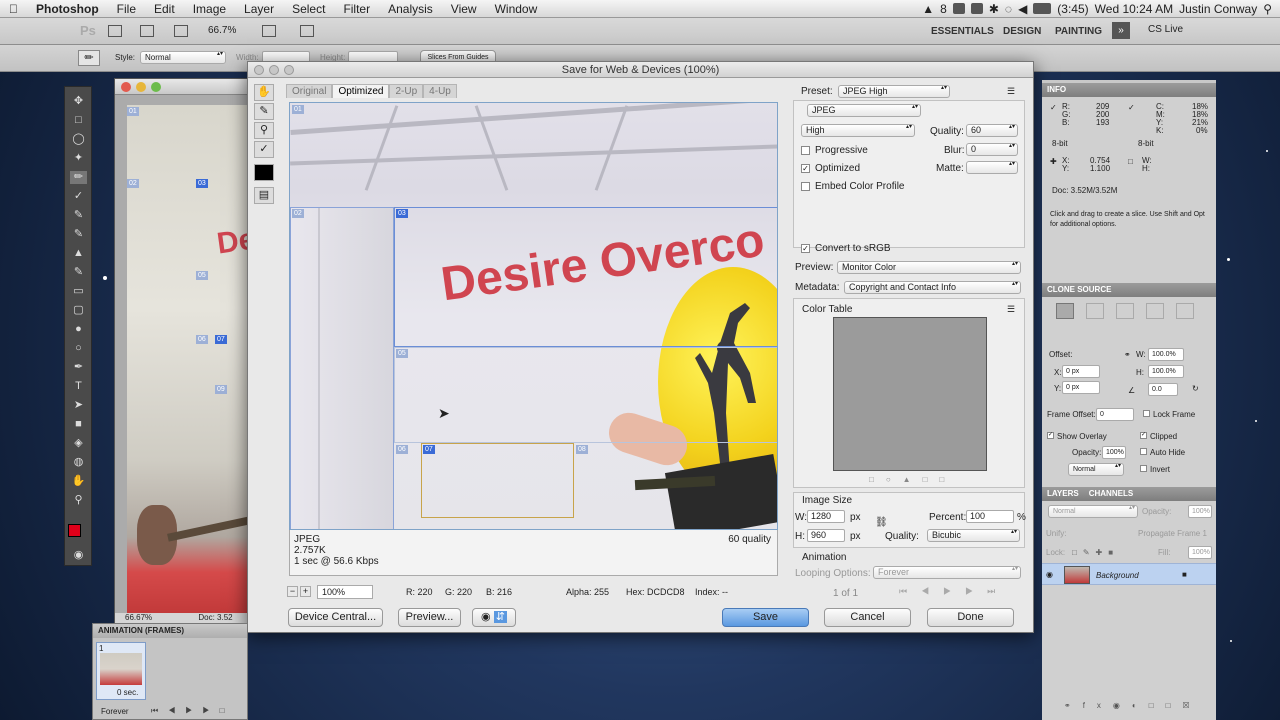  Describe the element at coordinates (78, 367) in the screenshot. I see `pen-tool-icon: ✒` at that location.